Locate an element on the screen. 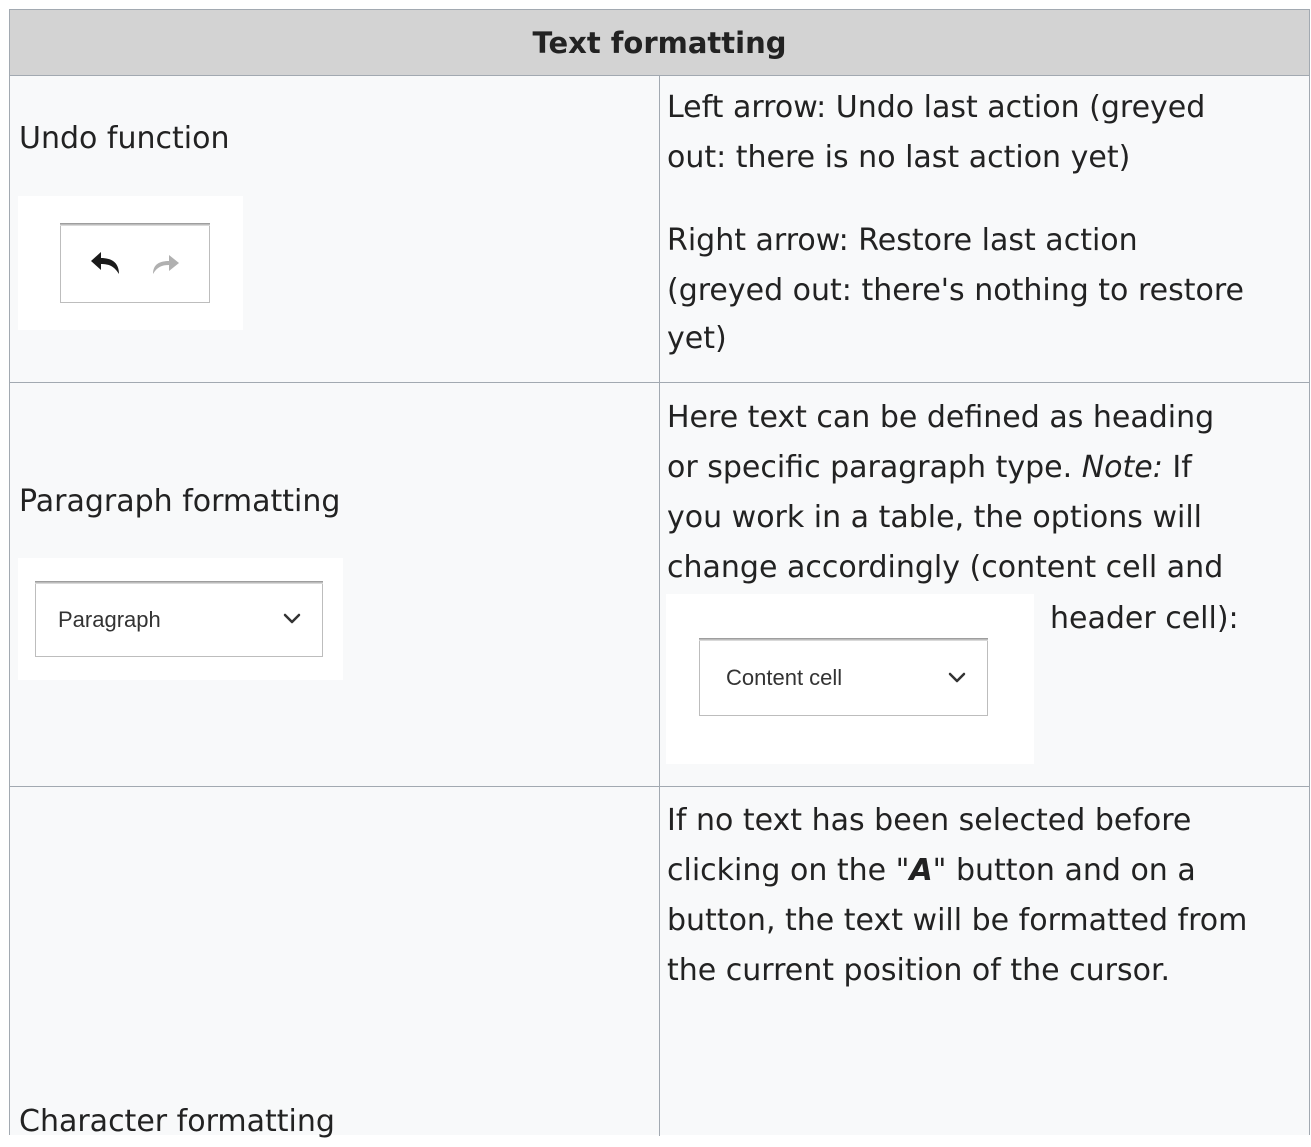 The image size is (1311, 1147). paragraph-dropdown-image: Paragraph is located at coordinates (180, 619).